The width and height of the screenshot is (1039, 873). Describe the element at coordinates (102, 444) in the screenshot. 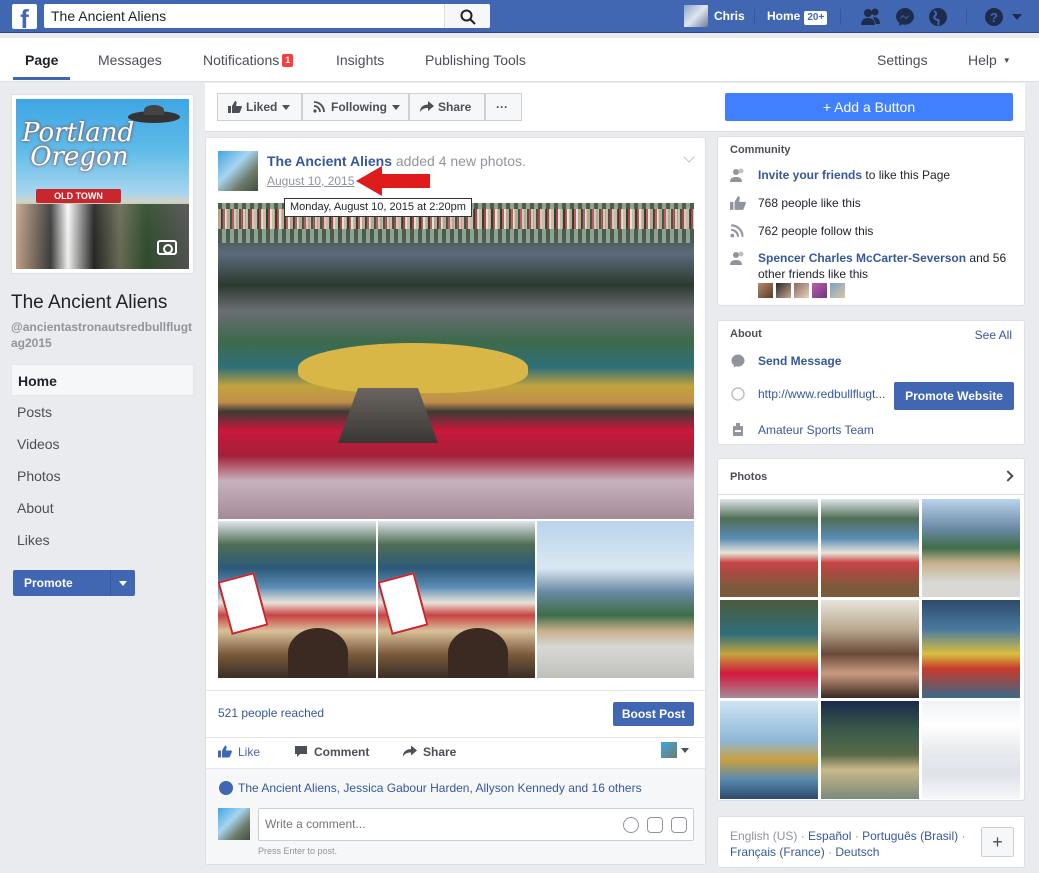

I see `left-nav-videos: Videos` at that location.